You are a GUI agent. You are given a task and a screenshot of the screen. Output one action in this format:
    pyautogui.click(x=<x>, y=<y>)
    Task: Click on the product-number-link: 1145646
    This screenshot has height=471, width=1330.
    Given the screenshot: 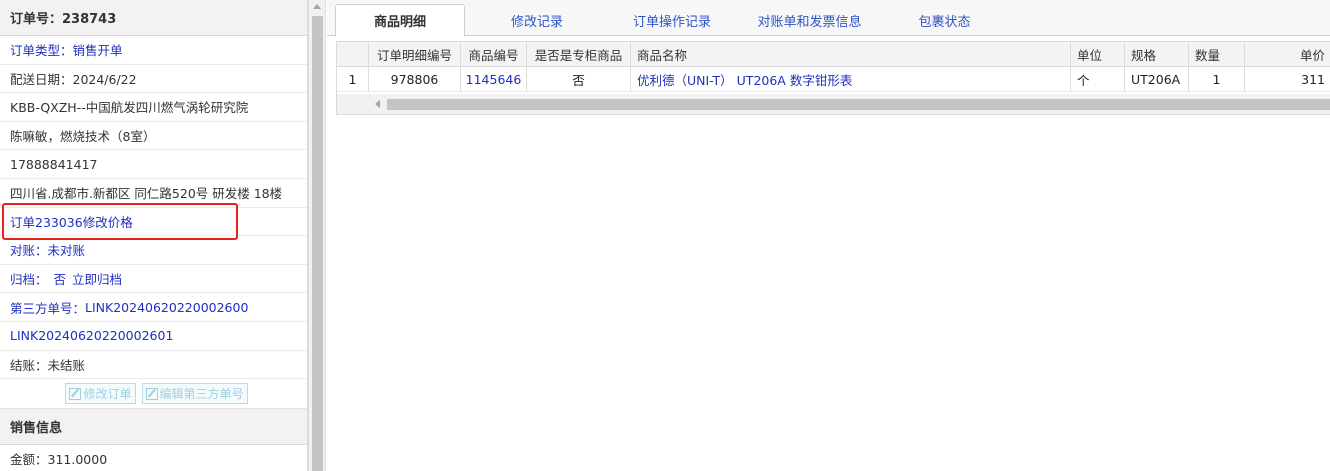 What is the action you would take?
    pyautogui.click(x=494, y=79)
    